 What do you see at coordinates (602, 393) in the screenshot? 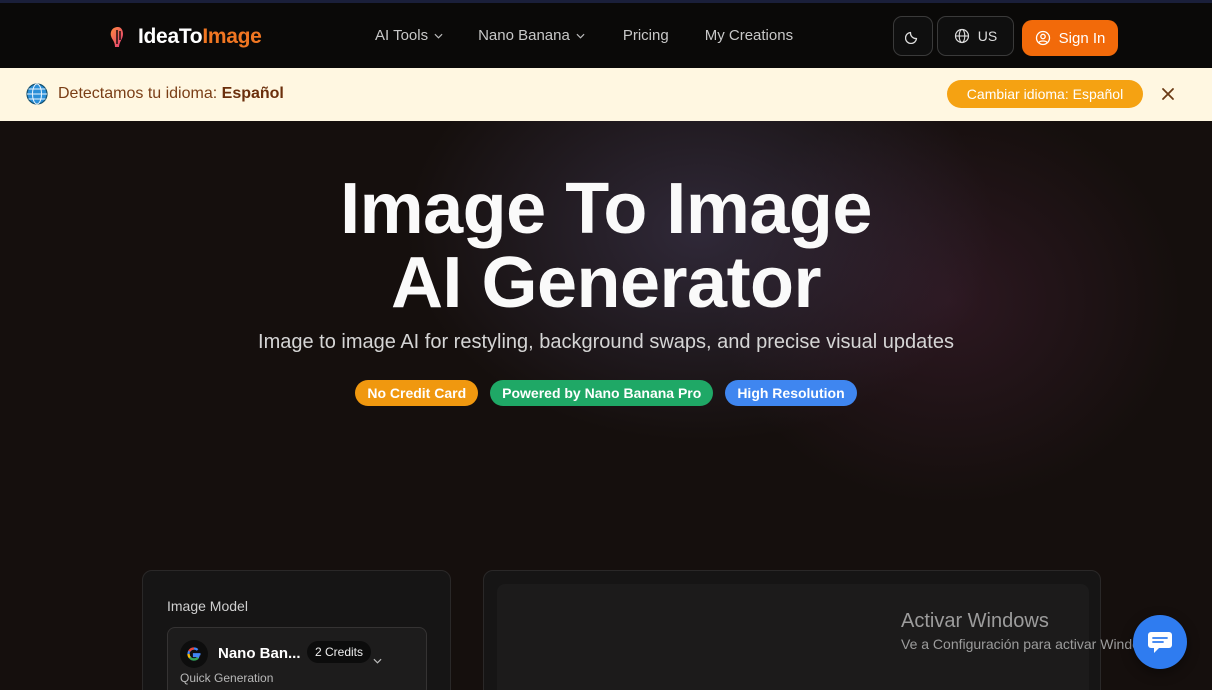
I see `badge-powered-by: Powered by Nano Banana Pro` at bounding box center [602, 393].